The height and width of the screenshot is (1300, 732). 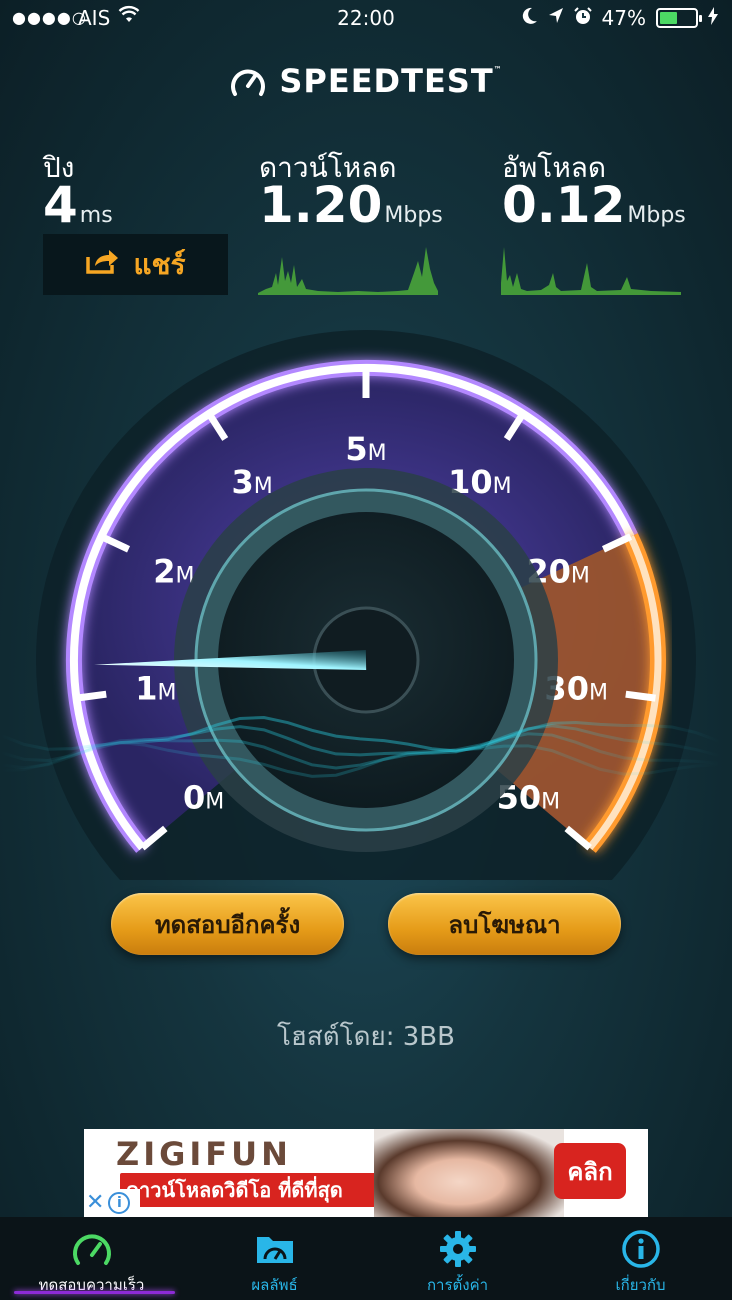 What do you see at coordinates (255, 1190) in the screenshot?
I see `ad-tagline: ดาวน์โหลดวิดีโอ ที่ดีที่สุด` at bounding box center [255, 1190].